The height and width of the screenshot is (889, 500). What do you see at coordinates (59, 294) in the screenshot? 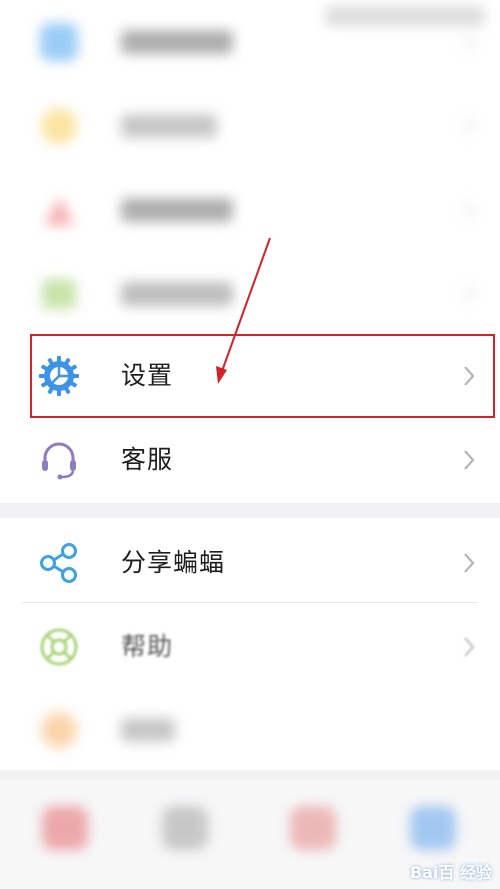
I see `blurred-green-icon` at bounding box center [59, 294].